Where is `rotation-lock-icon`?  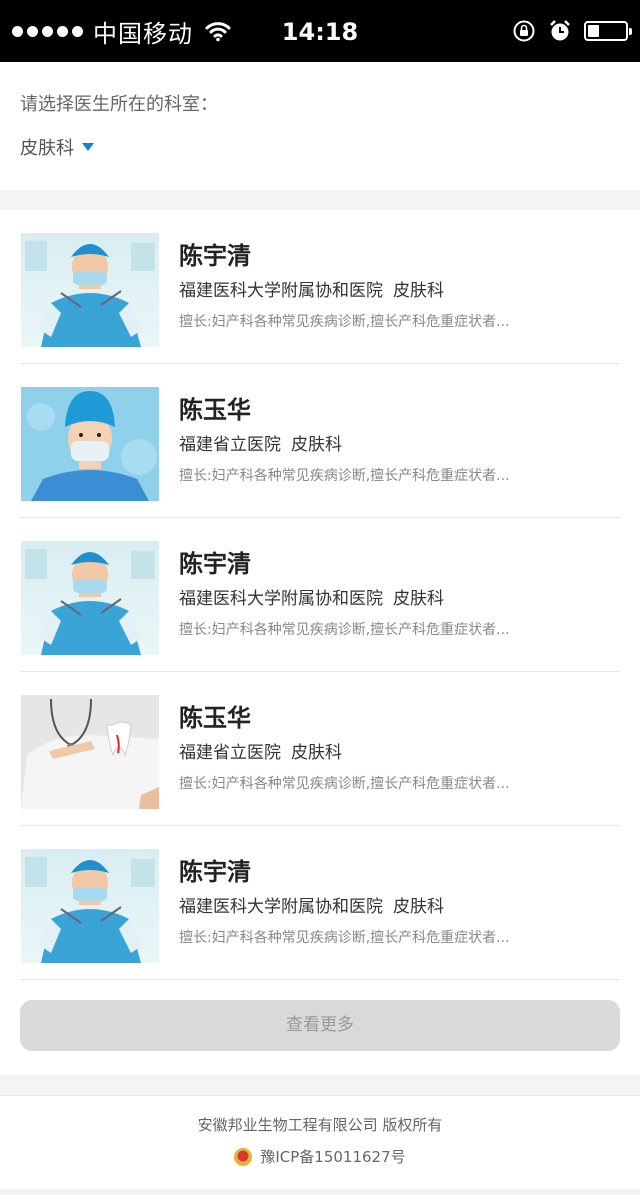 rotation-lock-icon is located at coordinates (524, 31).